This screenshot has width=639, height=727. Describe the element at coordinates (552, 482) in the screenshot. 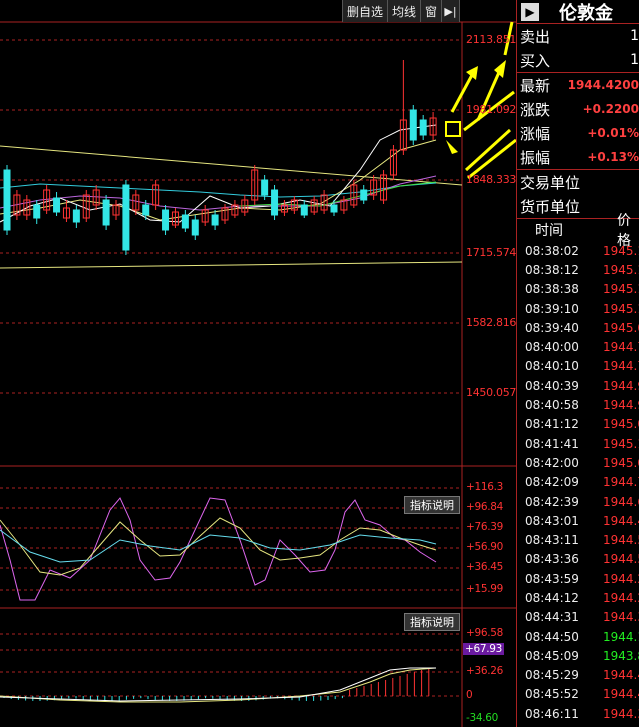

I see `tick-time: 08:42:09` at that location.